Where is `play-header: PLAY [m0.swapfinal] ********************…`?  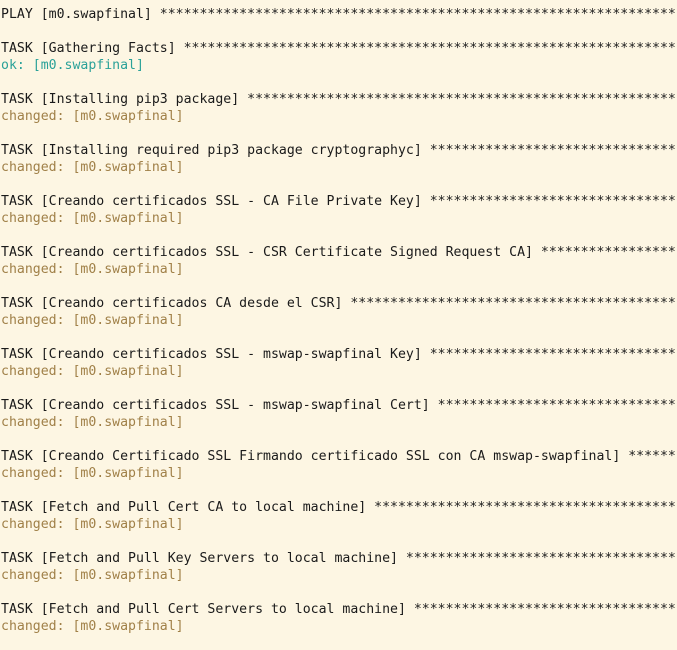
play-header: PLAY [m0.swapfinal] ********************… is located at coordinates (339, 14).